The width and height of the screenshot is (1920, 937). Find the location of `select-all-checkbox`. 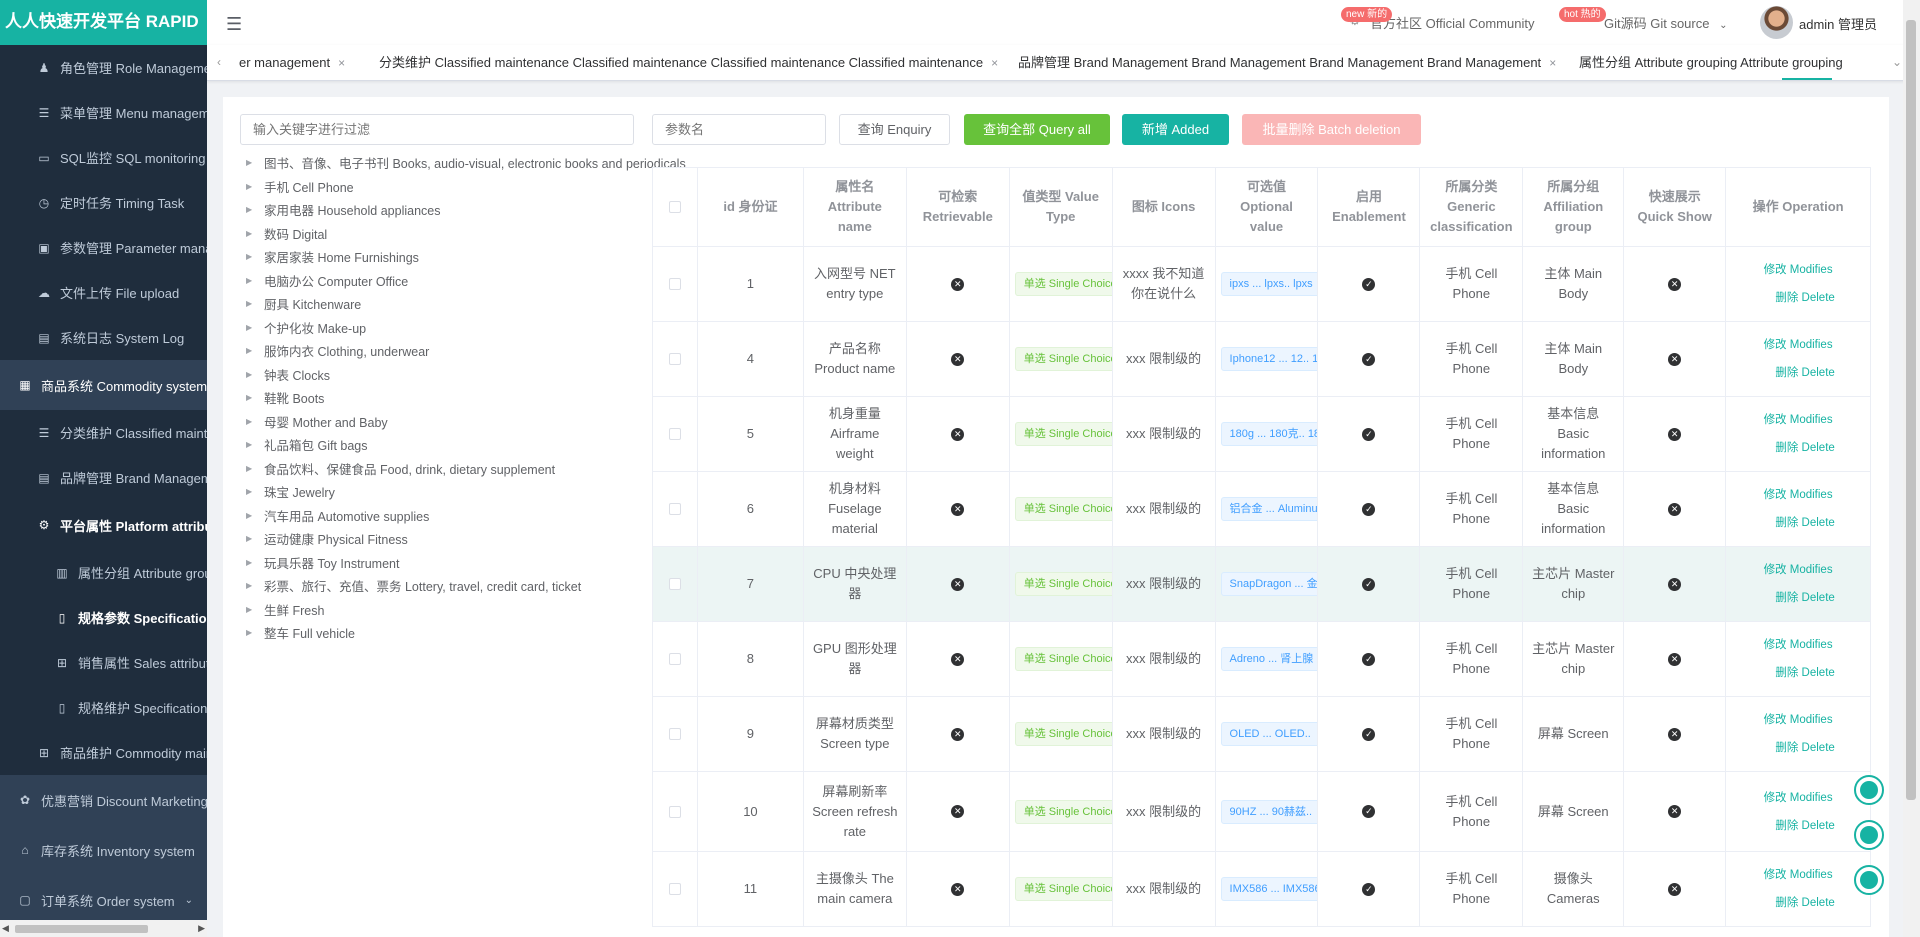

select-all-checkbox is located at coordinates (674, 207).